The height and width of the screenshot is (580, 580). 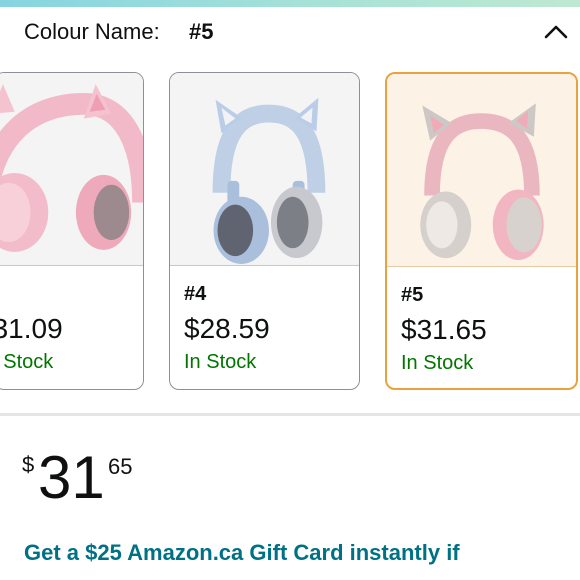 What do you see at coordinates (412, 295) in the screenshot?
I see `swatch-number: #5` at bounding box center [412, 295].